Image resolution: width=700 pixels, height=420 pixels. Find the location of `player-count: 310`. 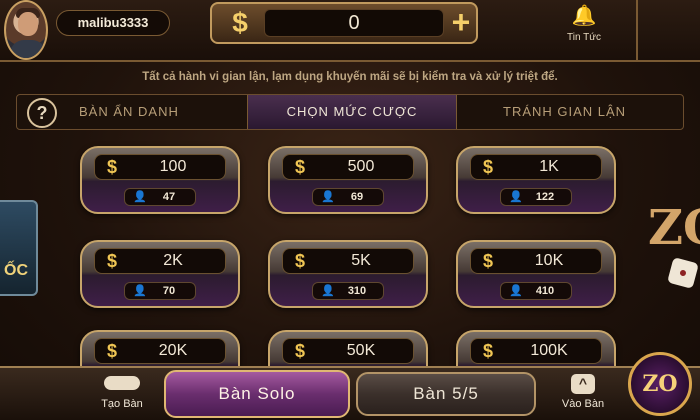

player-count: 310 is located at coordinates (357, 291).